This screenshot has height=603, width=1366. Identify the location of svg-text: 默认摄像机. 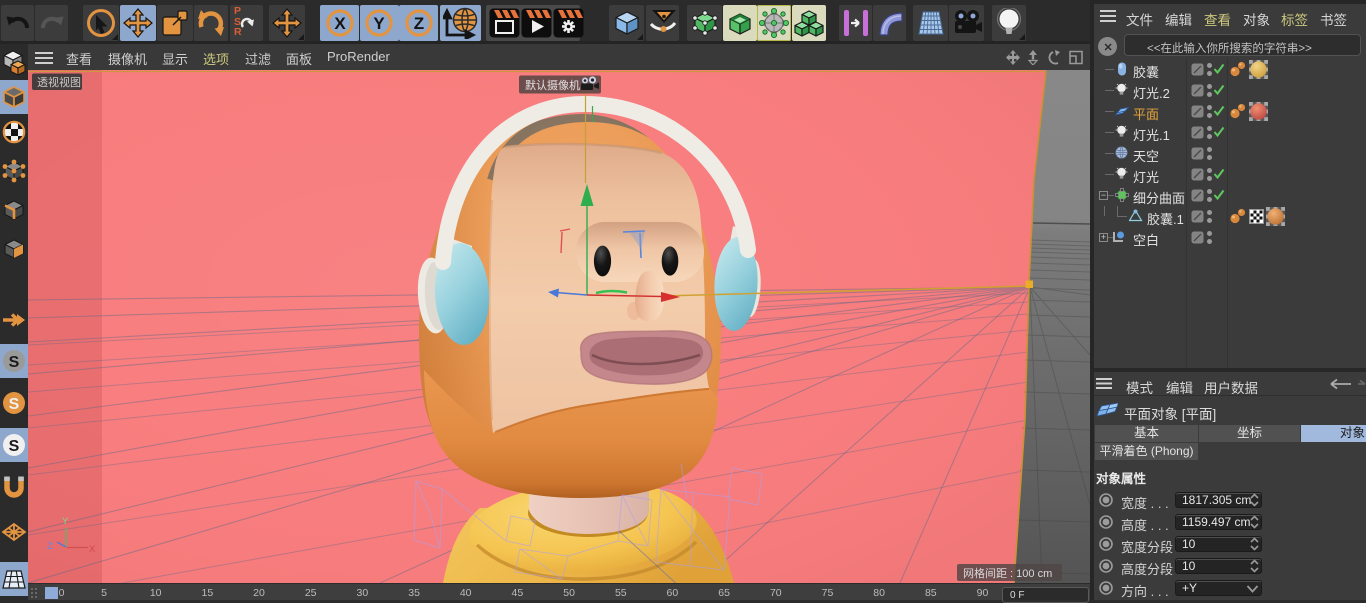
(552, 85).